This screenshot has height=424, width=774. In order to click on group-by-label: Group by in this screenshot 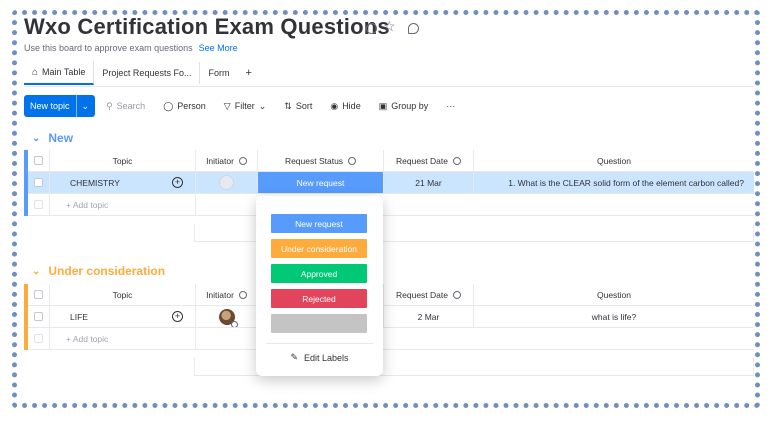, I will do `click(410, 106)`.